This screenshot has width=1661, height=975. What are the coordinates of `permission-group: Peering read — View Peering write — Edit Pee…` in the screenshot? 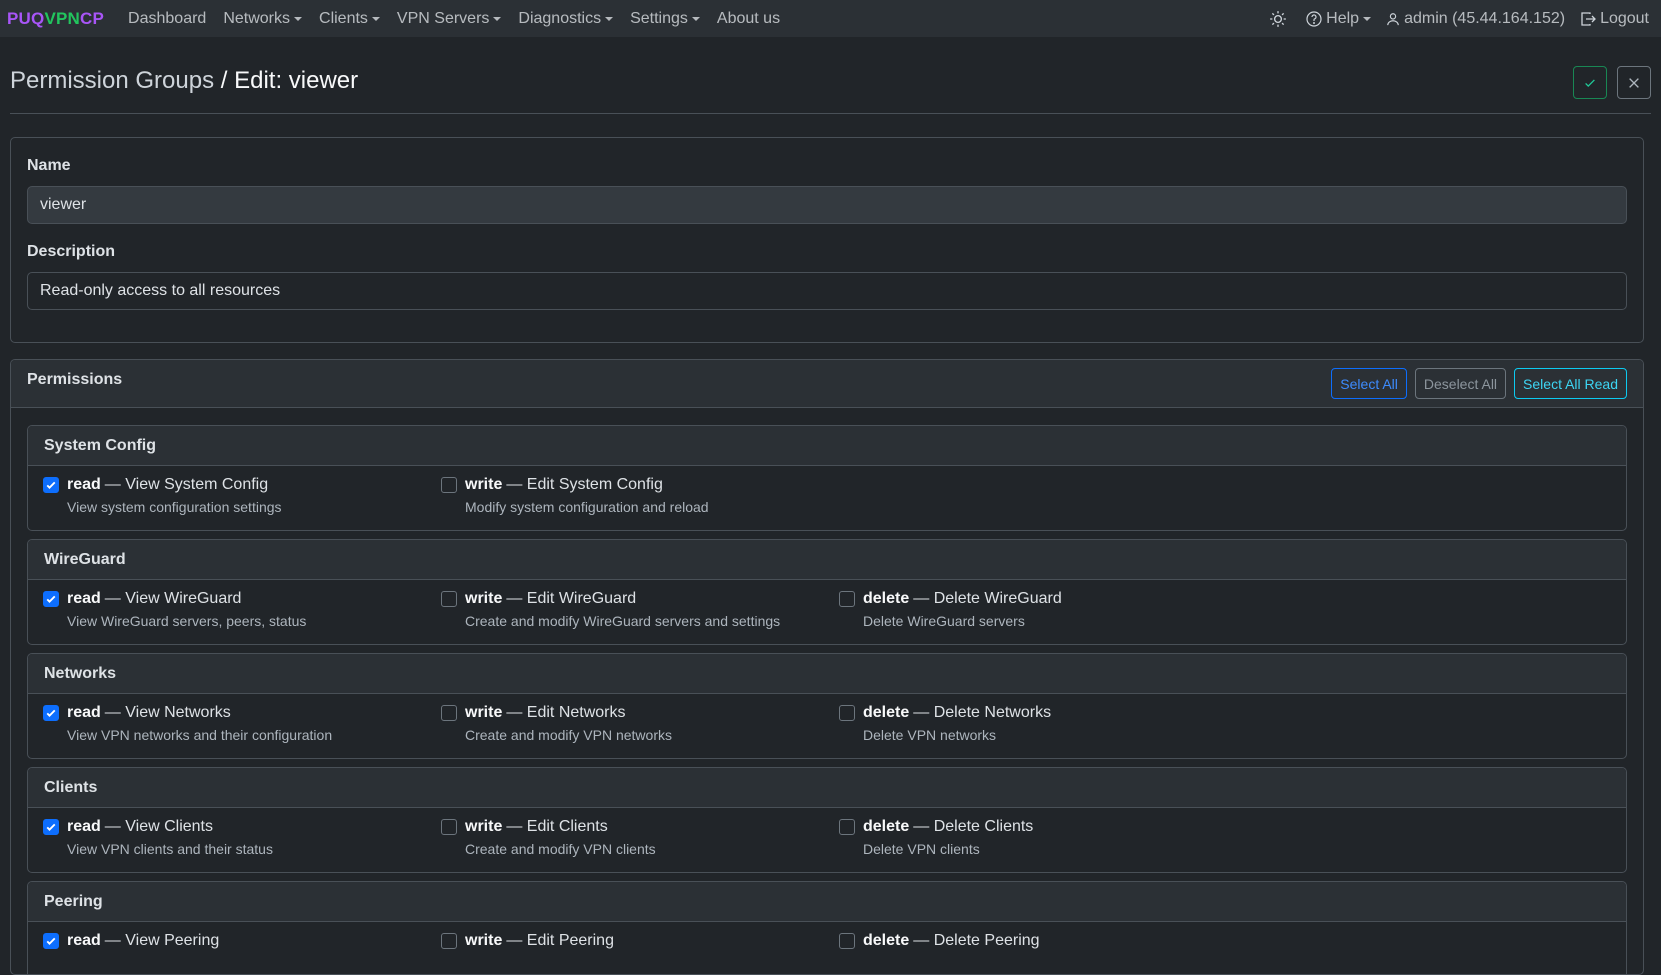 It's located at (827, 927).